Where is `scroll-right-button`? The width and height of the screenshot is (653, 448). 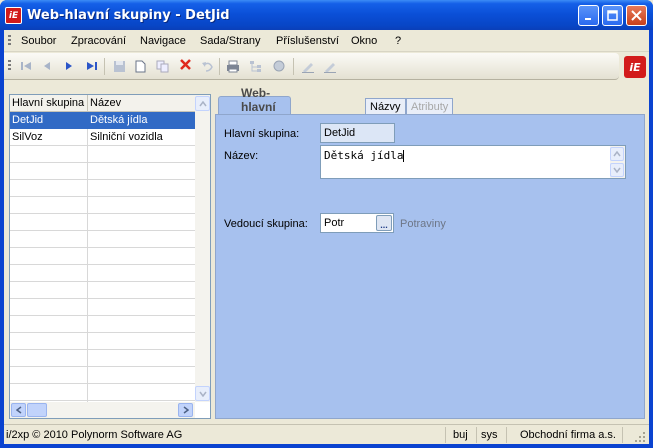
scroll-right-button is located at coordinates (185, 410).